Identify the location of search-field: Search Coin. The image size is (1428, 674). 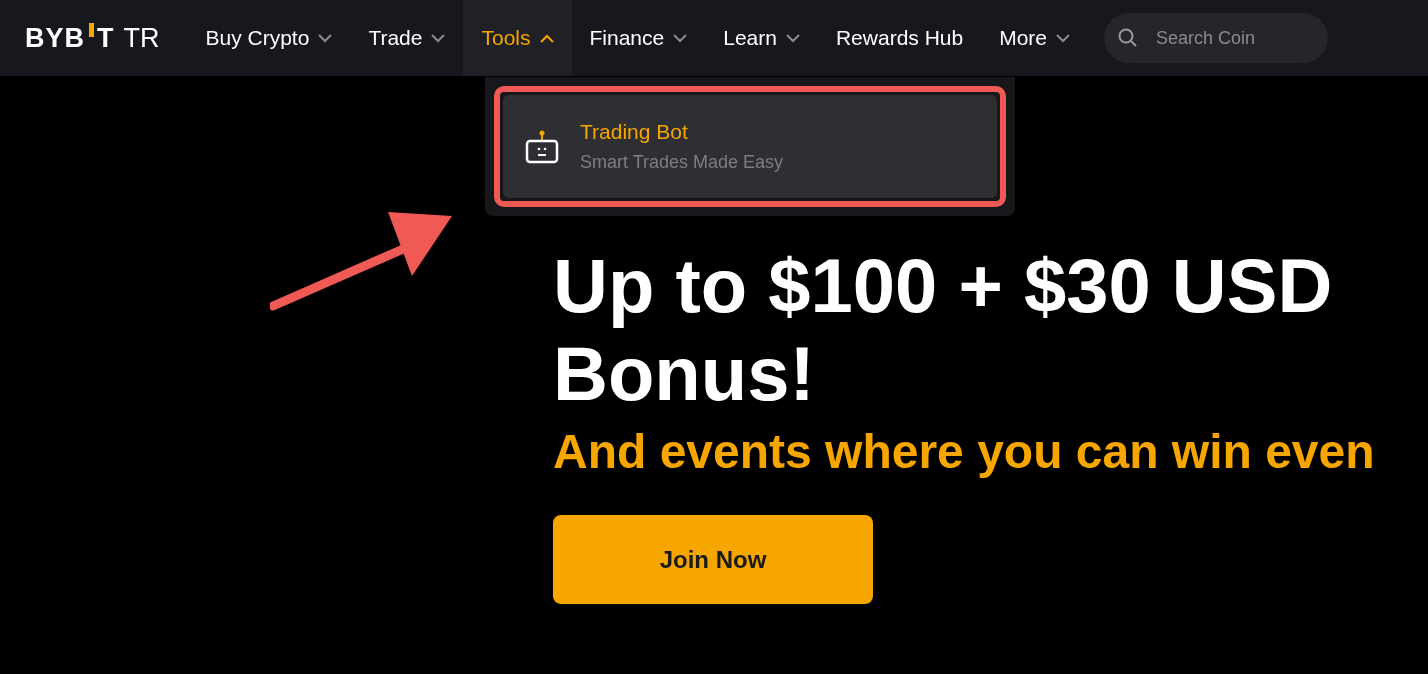
(1216, 38).